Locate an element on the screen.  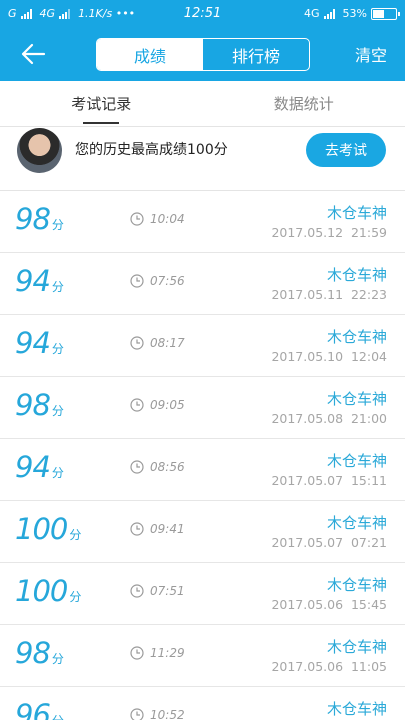
tab-data-stats: 数据统计 is located at coordinates (304, 103).